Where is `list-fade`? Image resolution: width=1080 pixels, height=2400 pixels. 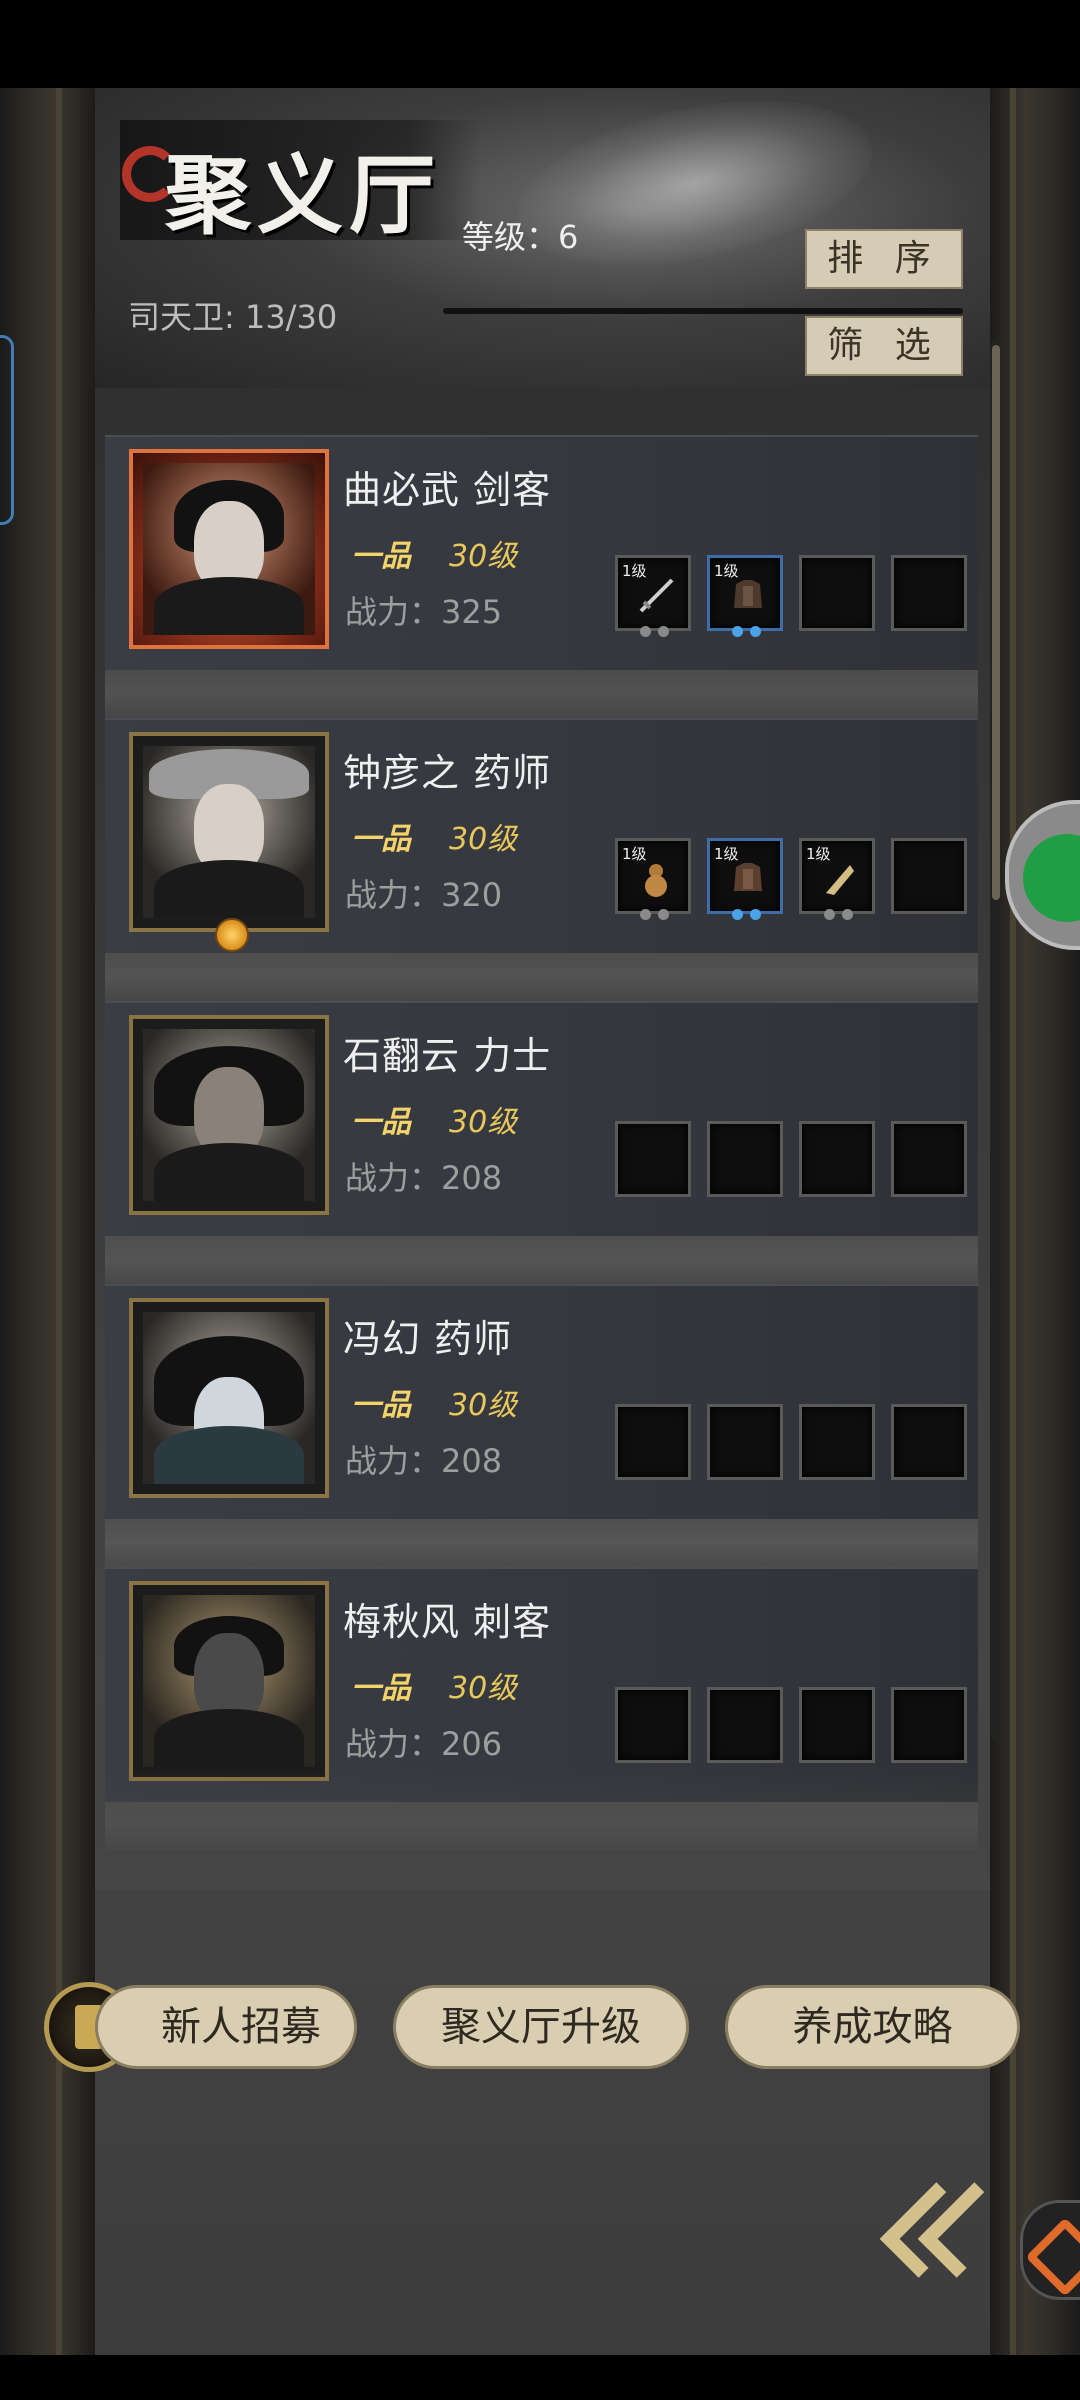
list-fade is located at coordinates (542, 1830).